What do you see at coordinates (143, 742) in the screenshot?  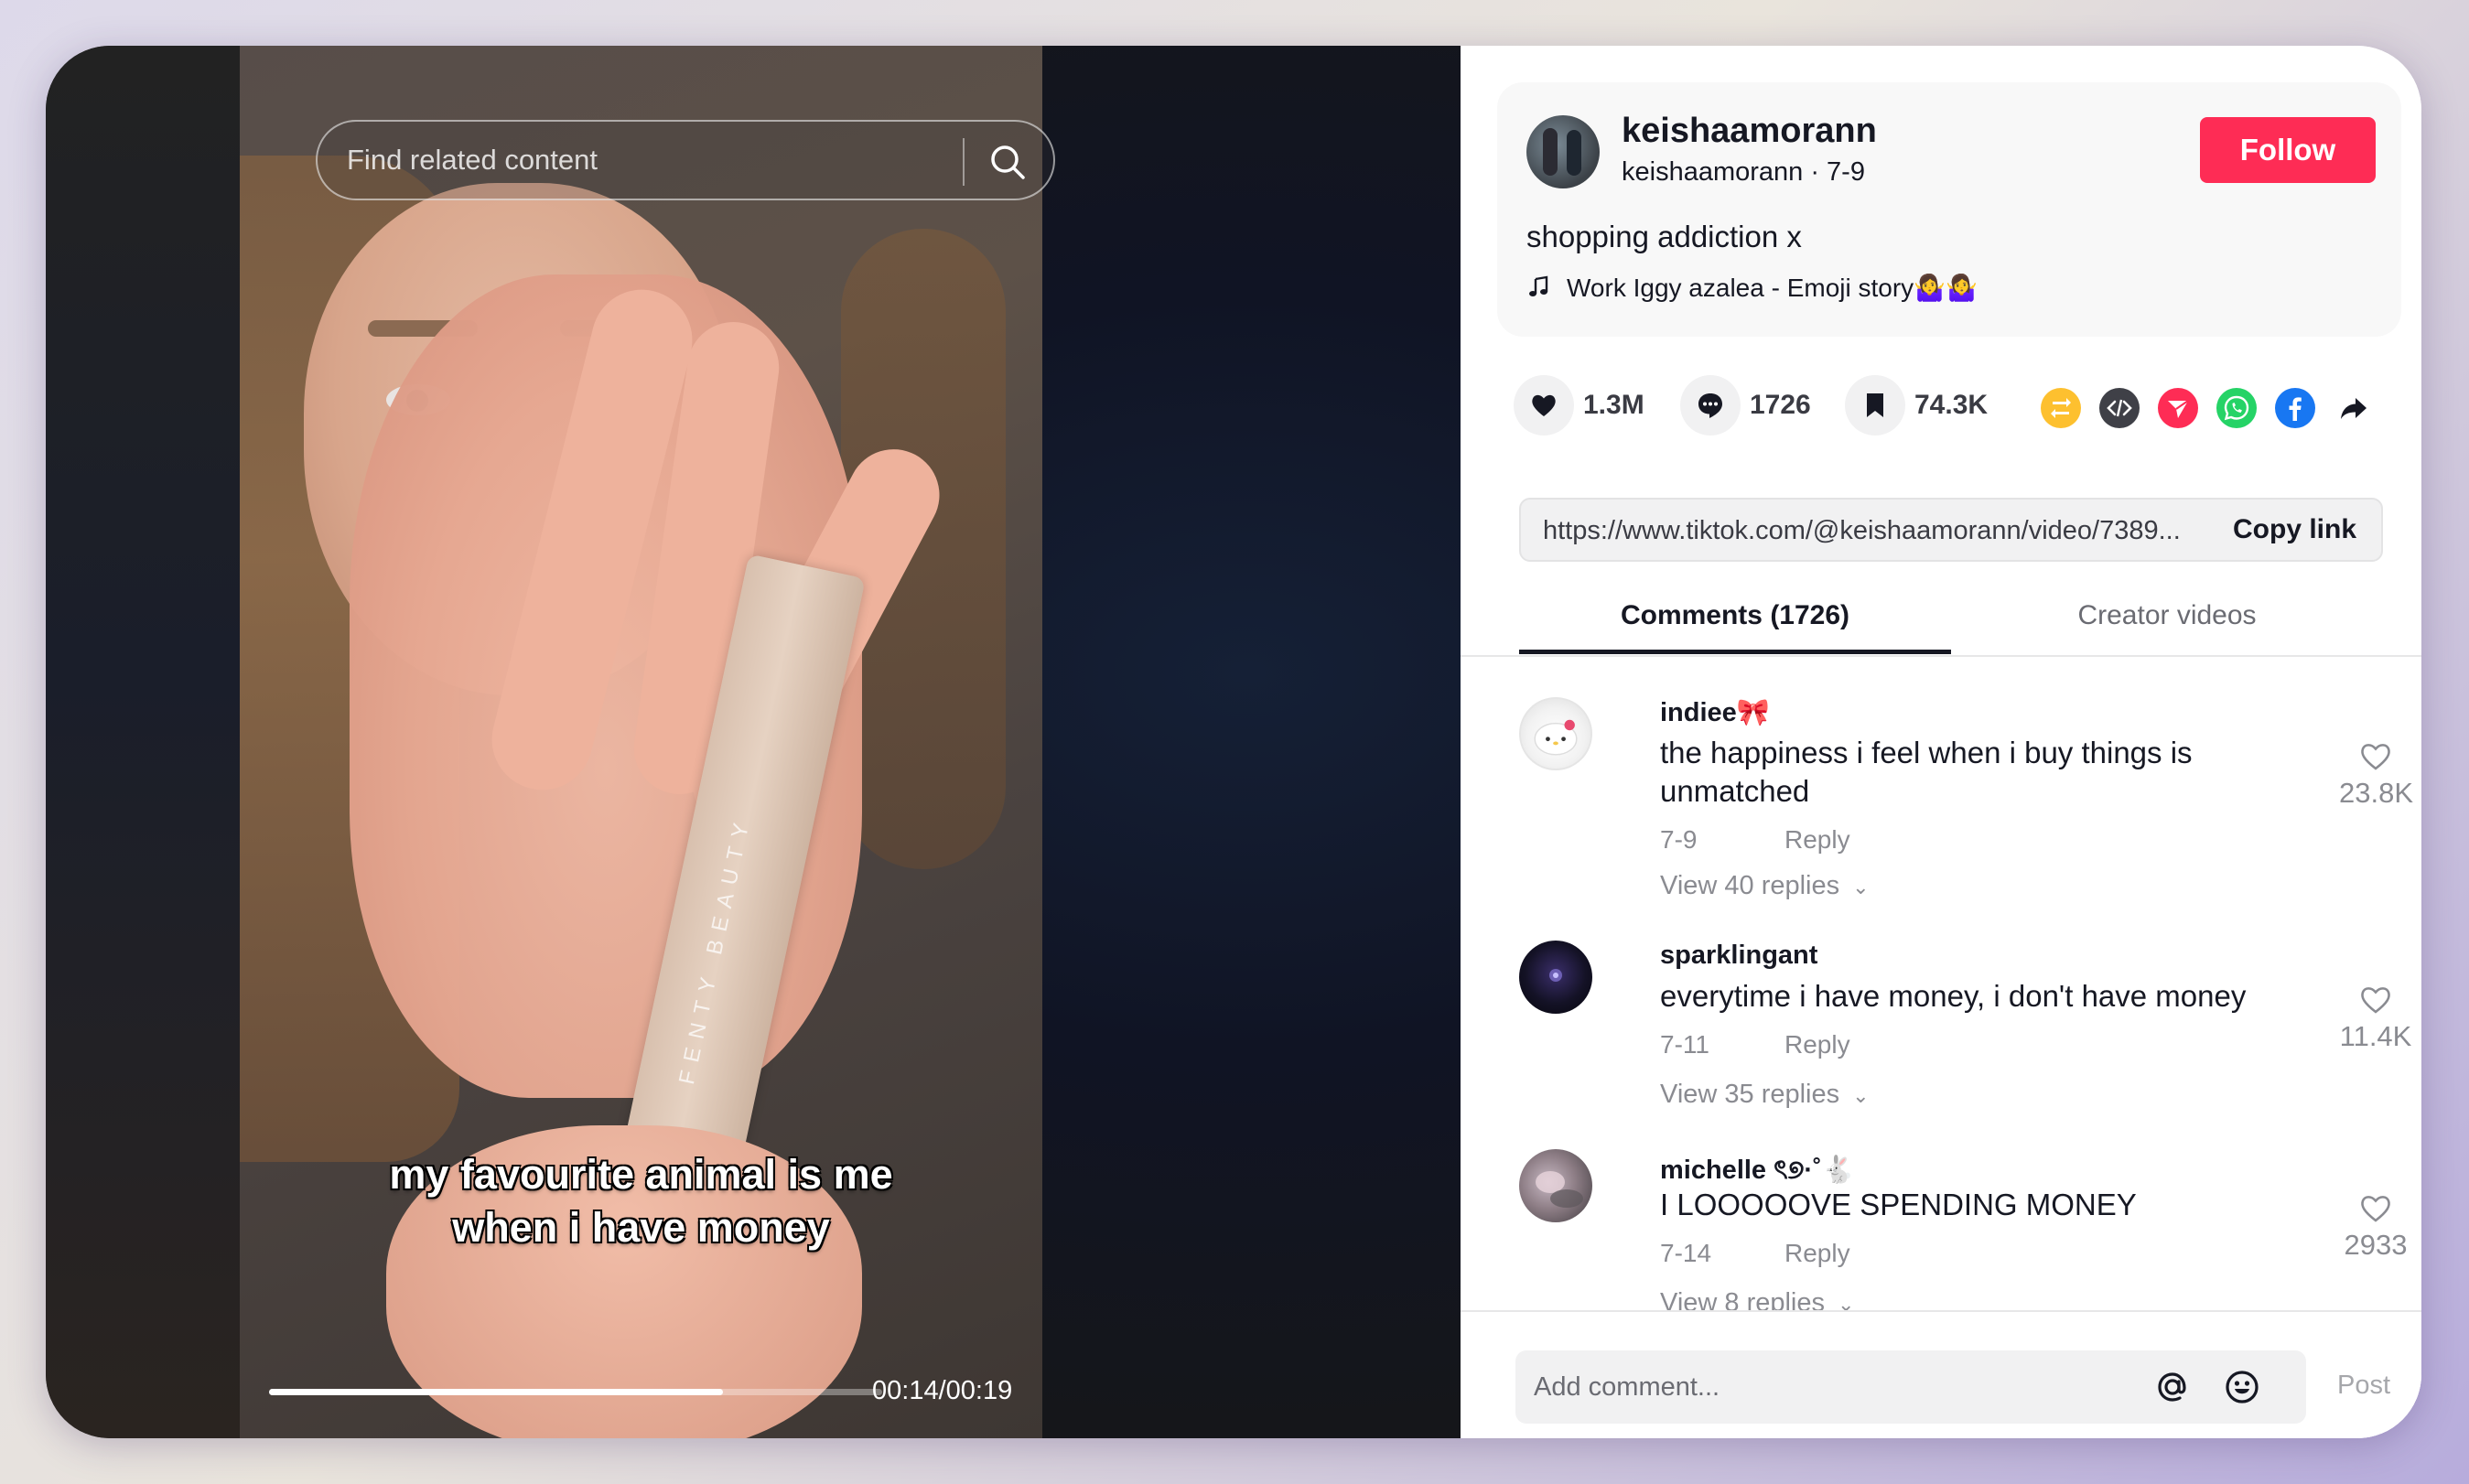 I see `video-backdrop` at bounding box center [143, 742].